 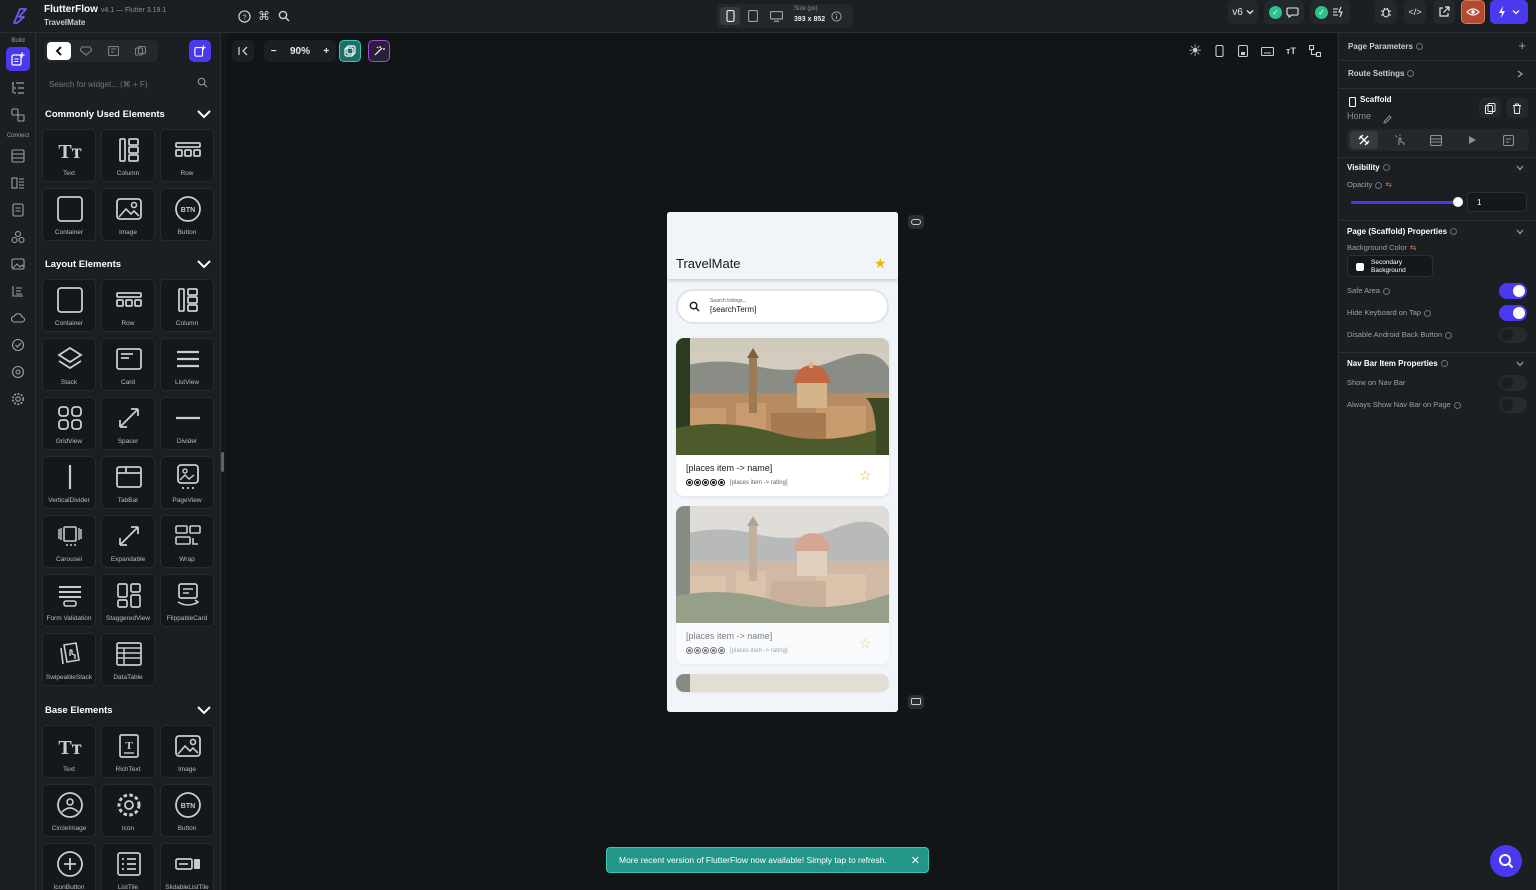 What do you see at coordinates (1315, 51) in the screenshot?
I see `tree-structure-icon` at bounding box center [1315, 51].